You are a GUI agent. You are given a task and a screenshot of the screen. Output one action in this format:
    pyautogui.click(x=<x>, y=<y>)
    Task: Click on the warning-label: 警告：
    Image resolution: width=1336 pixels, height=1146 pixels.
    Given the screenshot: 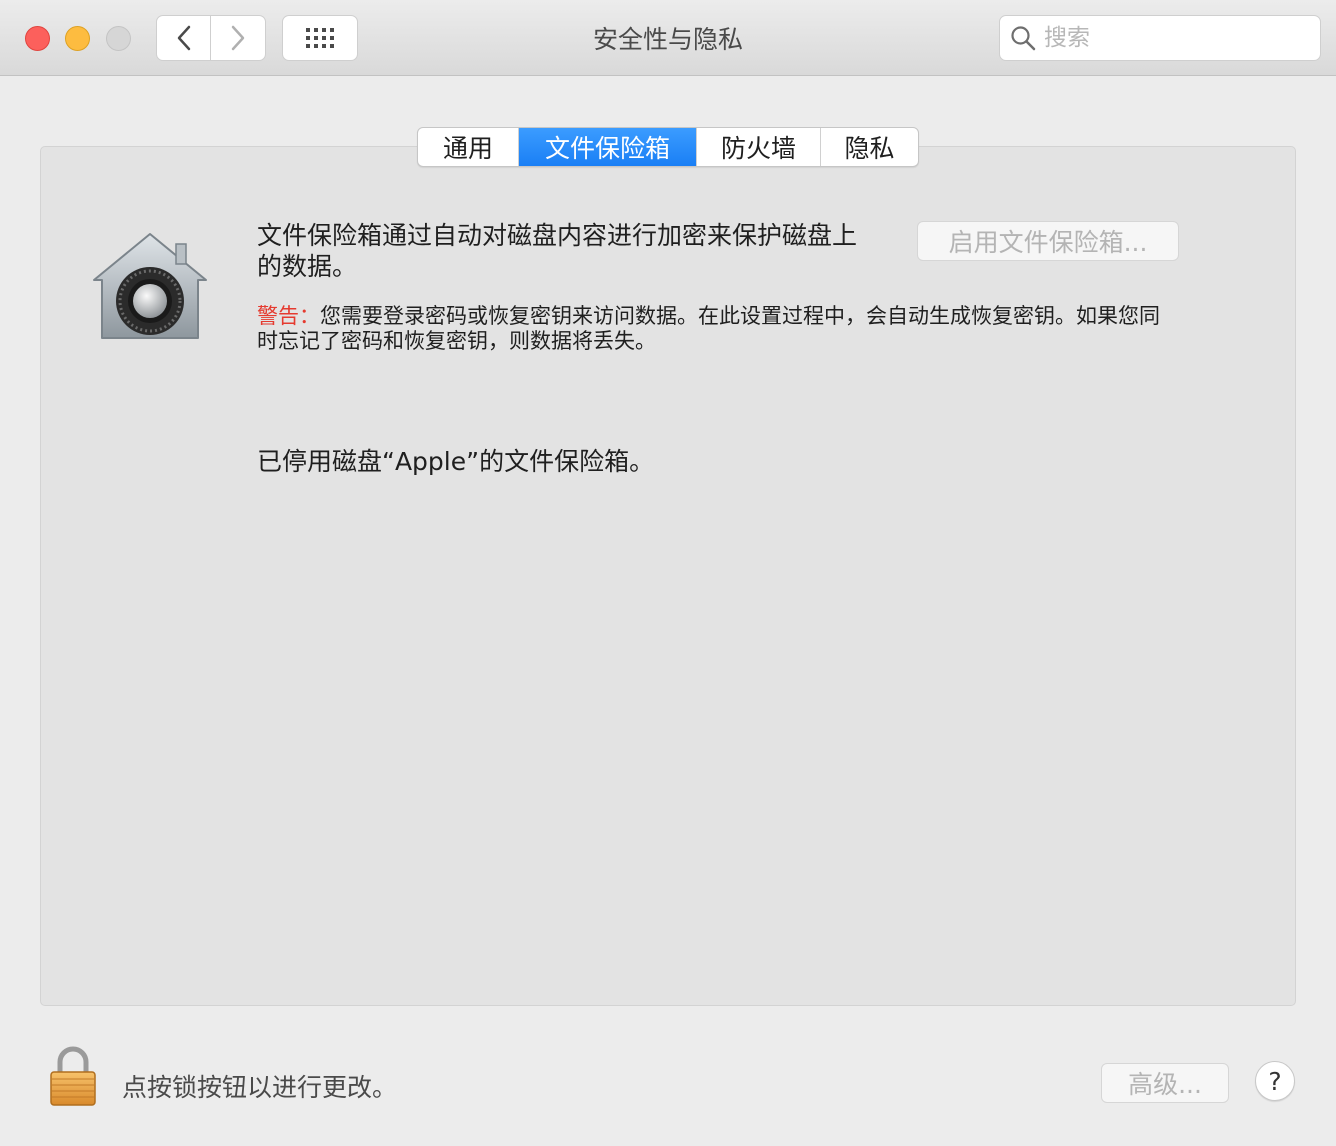 What is the action you would take?
    pyautogui.click(x=288, y=316)
    